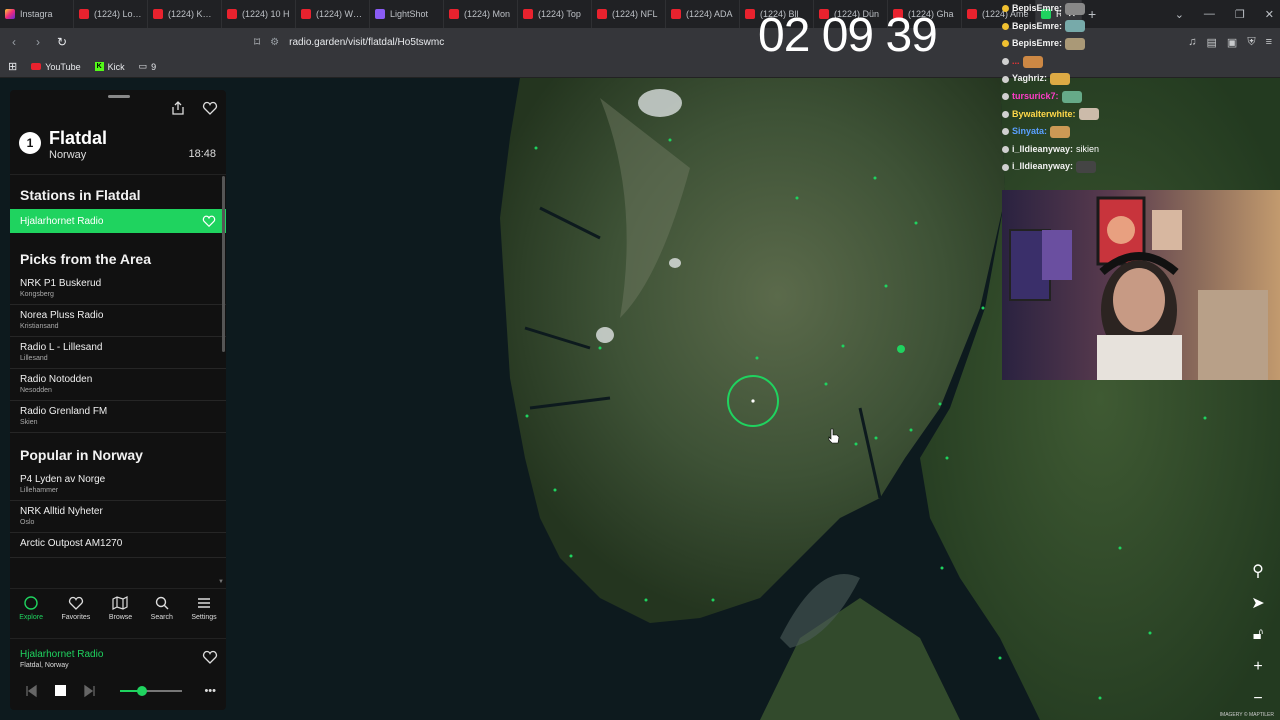 Image resolution: width=1280 pixels, height=720 pixels. I want to click on tab-title: (1224) Kany, so click(192, 14).